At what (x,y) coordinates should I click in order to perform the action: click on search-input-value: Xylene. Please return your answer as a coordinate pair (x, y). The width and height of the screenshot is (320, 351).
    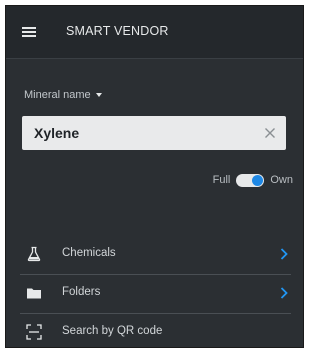
    Looking at the image, I should click on (56, 133).